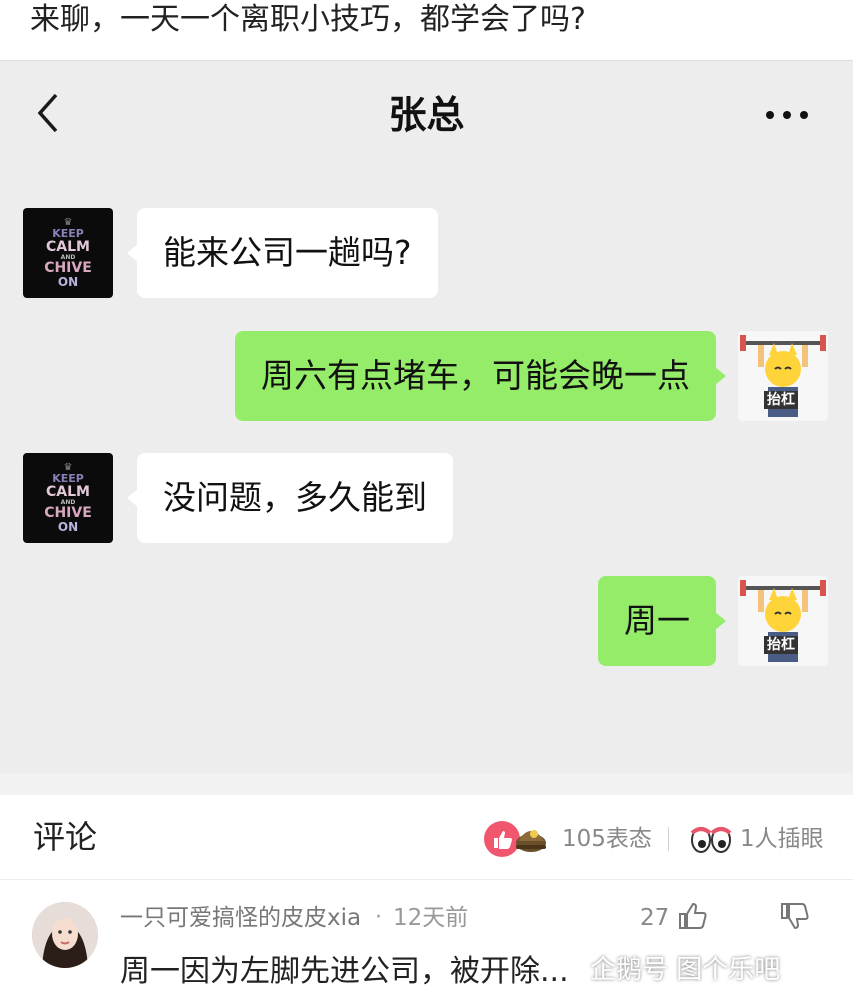 Image resolution: width=853 pixels, height=1000 pixels. What do you see at coordinates (431, 918) in the screenshot?
I see `comment-time: 12天前` at bounding box center [431, 918].